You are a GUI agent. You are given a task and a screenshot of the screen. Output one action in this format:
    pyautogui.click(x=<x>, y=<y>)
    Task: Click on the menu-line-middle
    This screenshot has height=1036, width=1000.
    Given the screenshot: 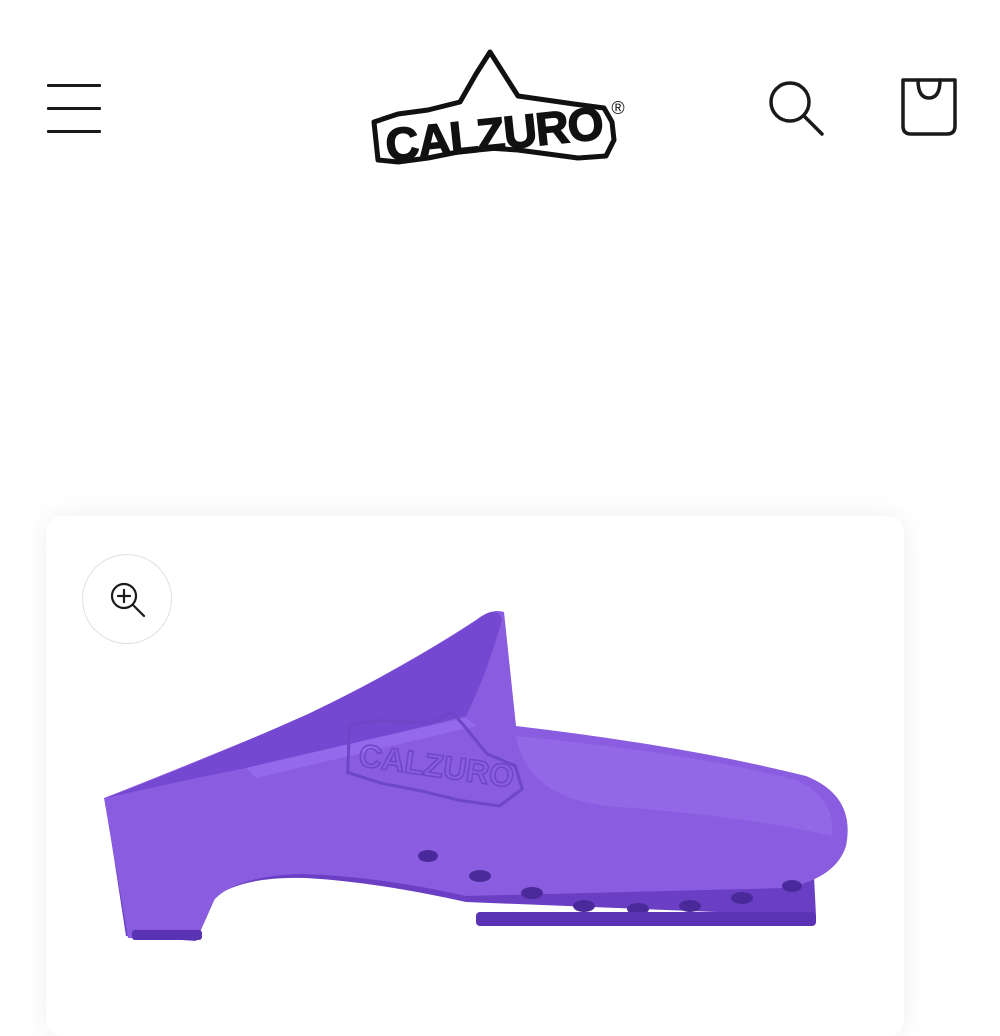 What is the action you would take?
    pyautogui.click(x=74, y=108)
    